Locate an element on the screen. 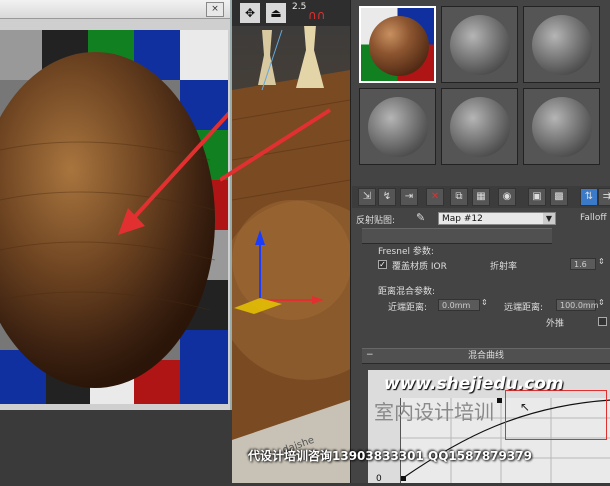 The height and width of the screenshot is (486, 610). eyedropper-icon: ✎ is located at coordinates (420, 217).